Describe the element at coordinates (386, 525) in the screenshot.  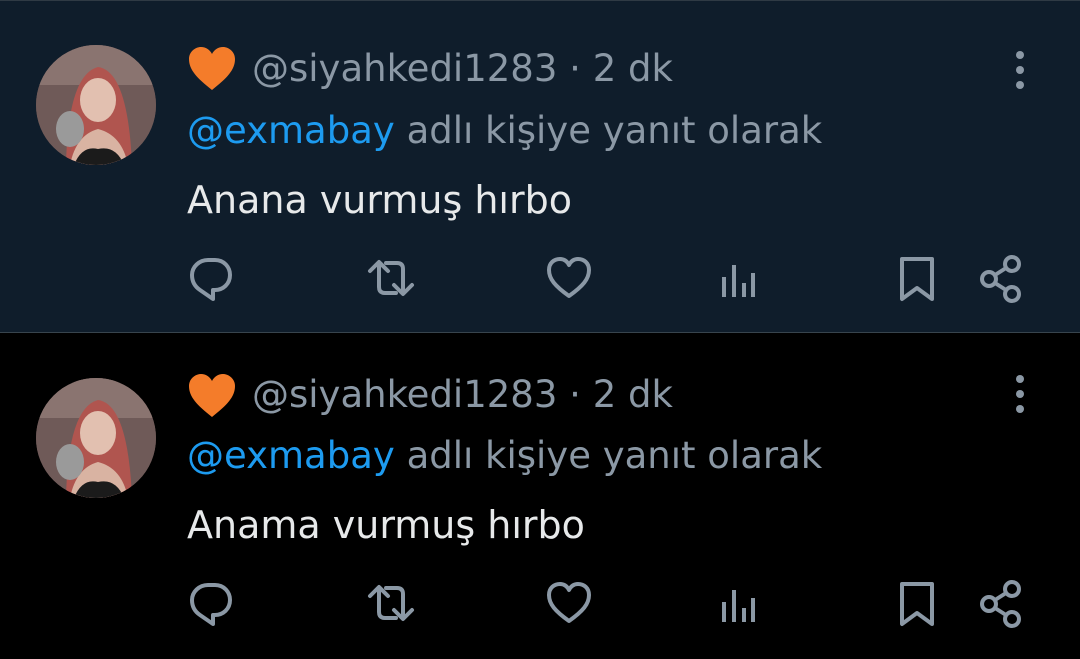
I see `tweet-text: Anama vurmuş hırbo` at that location.